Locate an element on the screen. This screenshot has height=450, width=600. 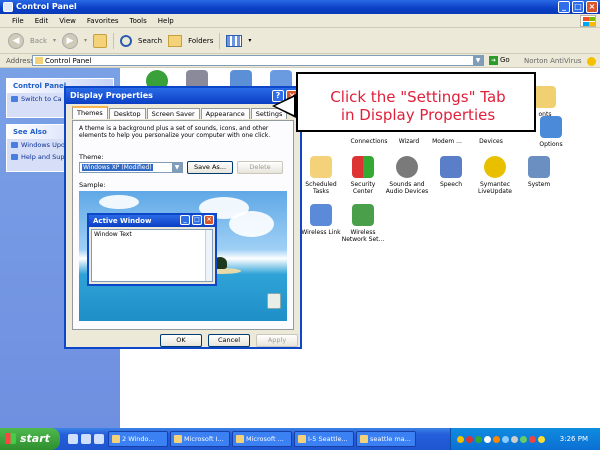
minimize-button: _ is located at coordinates (564, 7).